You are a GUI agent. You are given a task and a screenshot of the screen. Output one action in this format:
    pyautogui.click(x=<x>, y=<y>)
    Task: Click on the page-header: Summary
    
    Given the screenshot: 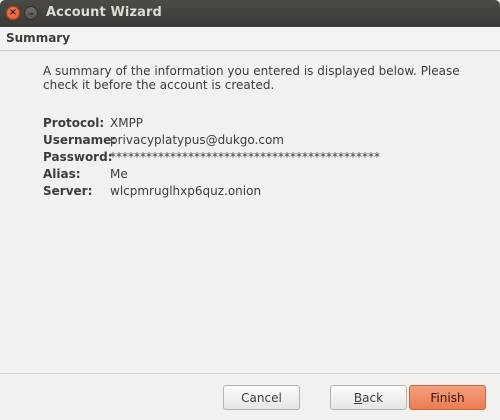 What is the action you would take?
    pyautogui.click(x=250, y=39)
    